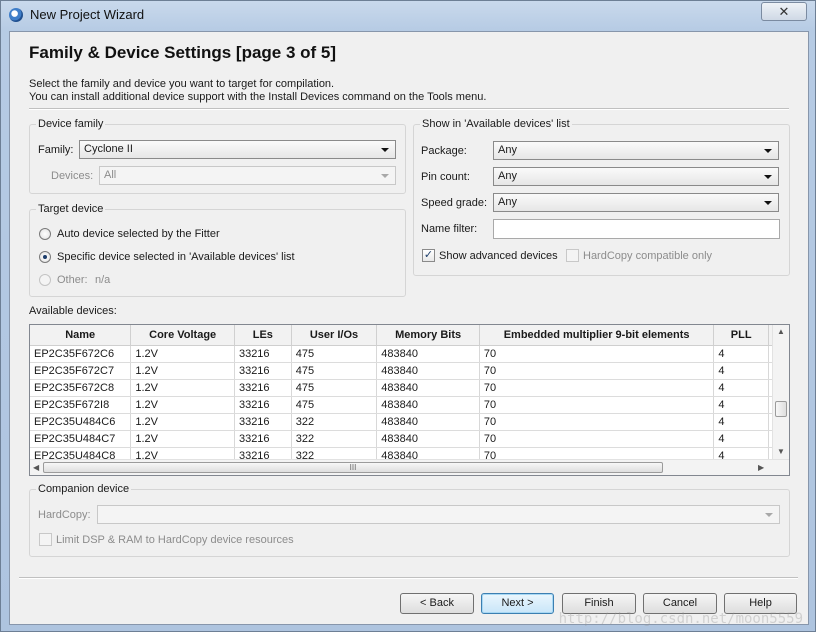 Image resolution: width=816 pixels, height=632 pixels. Describe the element at coordinates (183, 52) in the screenshot. I see `page-title: Family & Device Settings [page 3 of 5]` at that location.